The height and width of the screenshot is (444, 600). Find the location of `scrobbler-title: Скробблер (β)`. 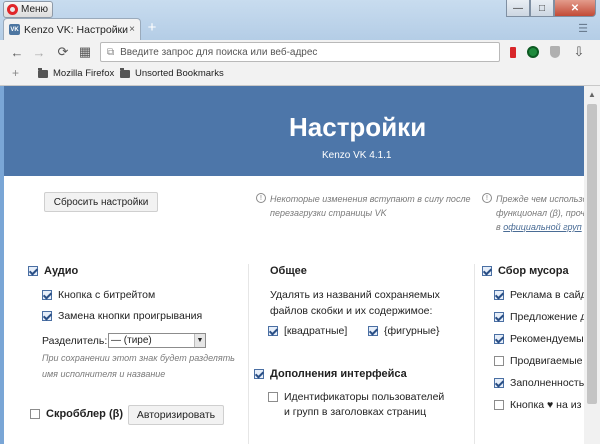

scrobbler-title: Скробблер (β) is located at coordinates (84, 414).